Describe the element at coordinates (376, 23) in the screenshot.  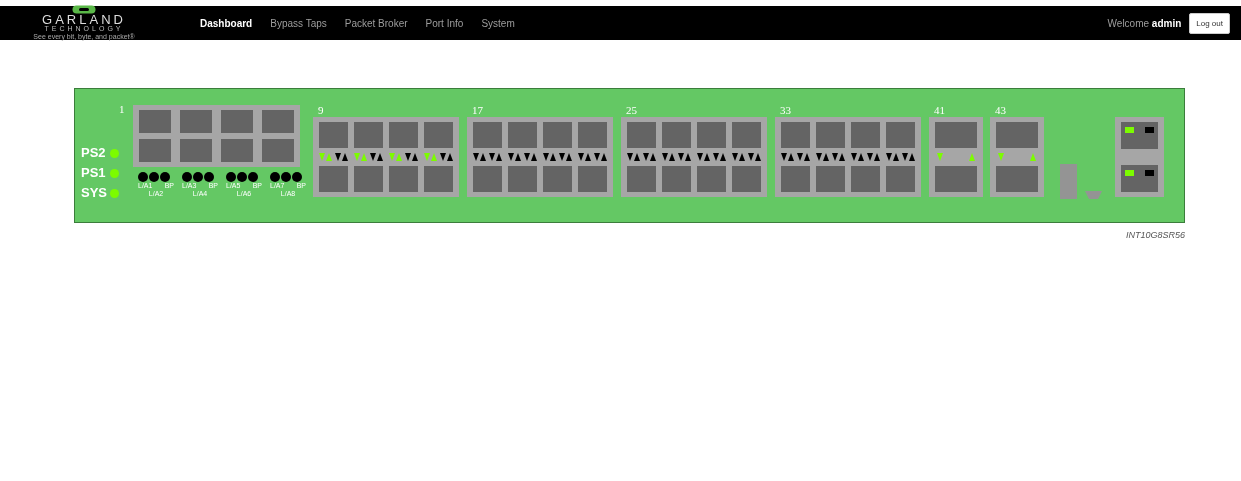
I see `nav-link: Packet Broker` at that location.